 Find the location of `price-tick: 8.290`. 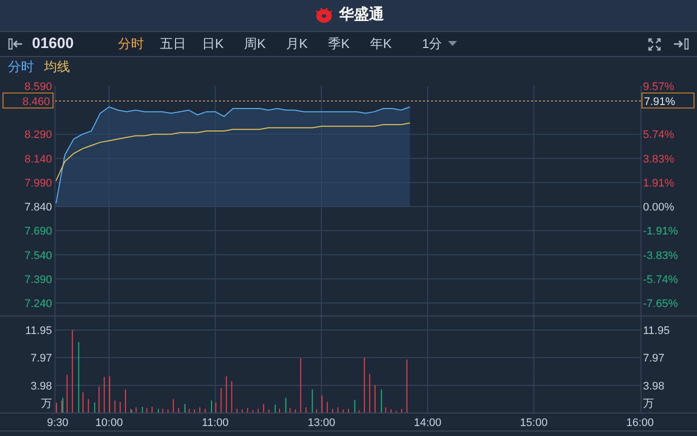

price-tick: 8.290 is located at coordinates (38, 135).